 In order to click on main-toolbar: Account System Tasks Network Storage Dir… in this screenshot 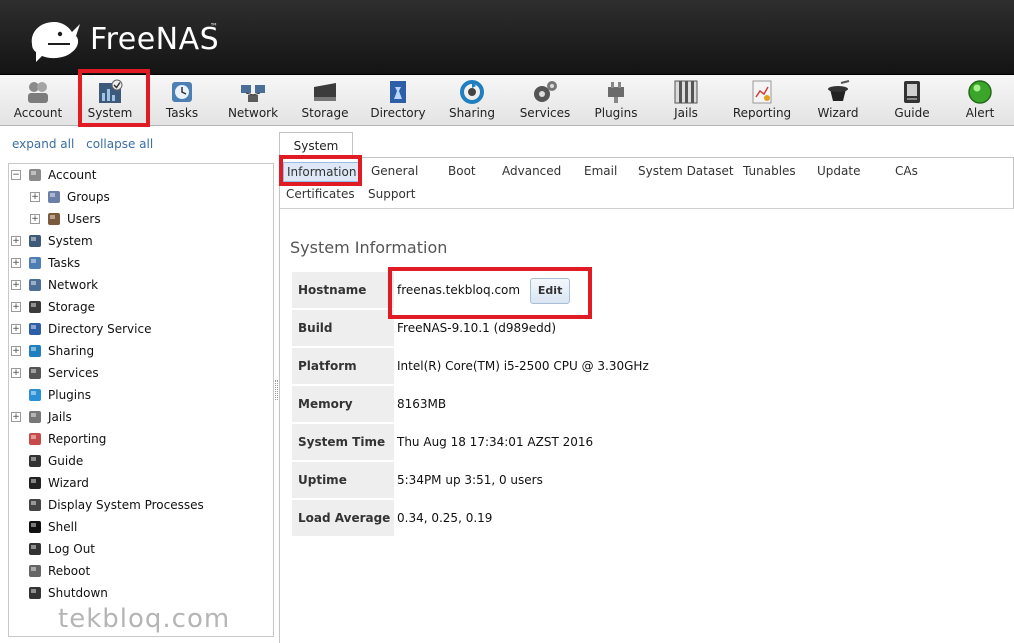, I will do `click(507, 100)`.